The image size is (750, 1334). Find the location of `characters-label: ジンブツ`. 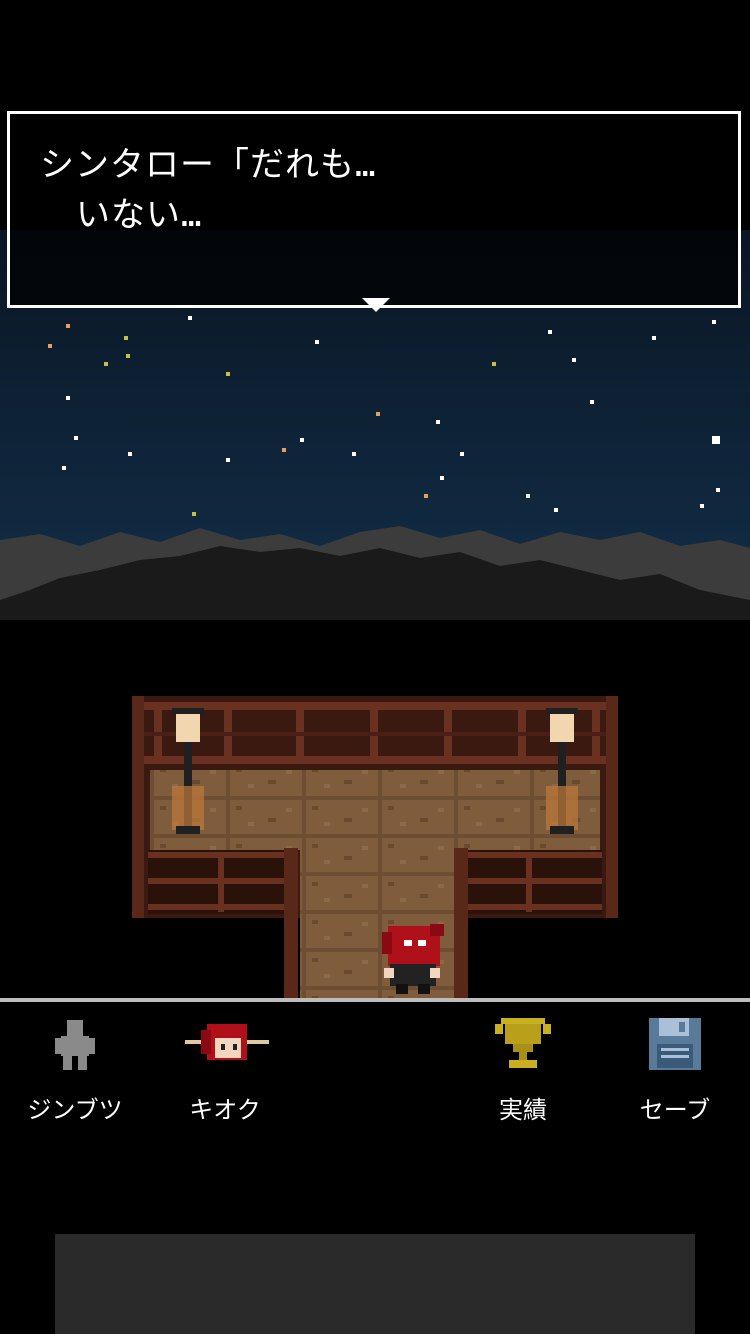

characters-label: ジンブツ is located at coordinates (75, 1110).